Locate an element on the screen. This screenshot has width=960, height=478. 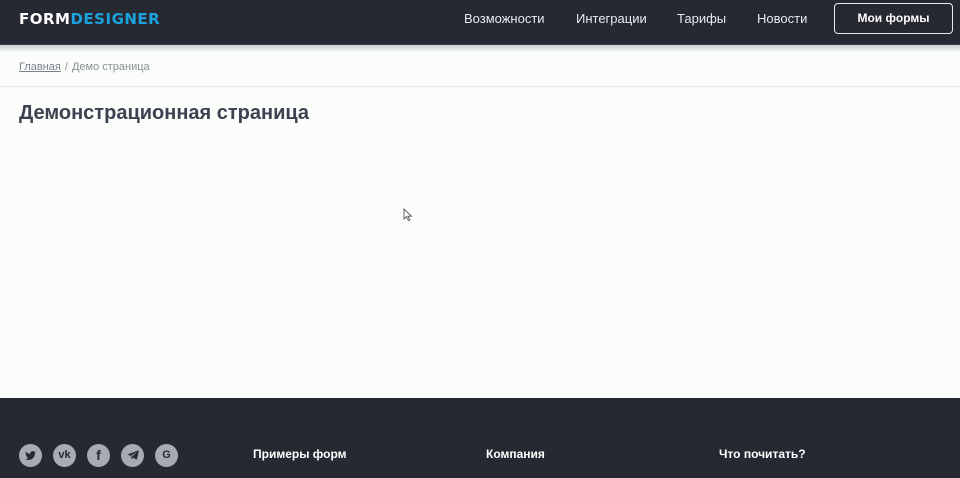
logo: FORMDESIGNER is located at coordinates (89, 19).